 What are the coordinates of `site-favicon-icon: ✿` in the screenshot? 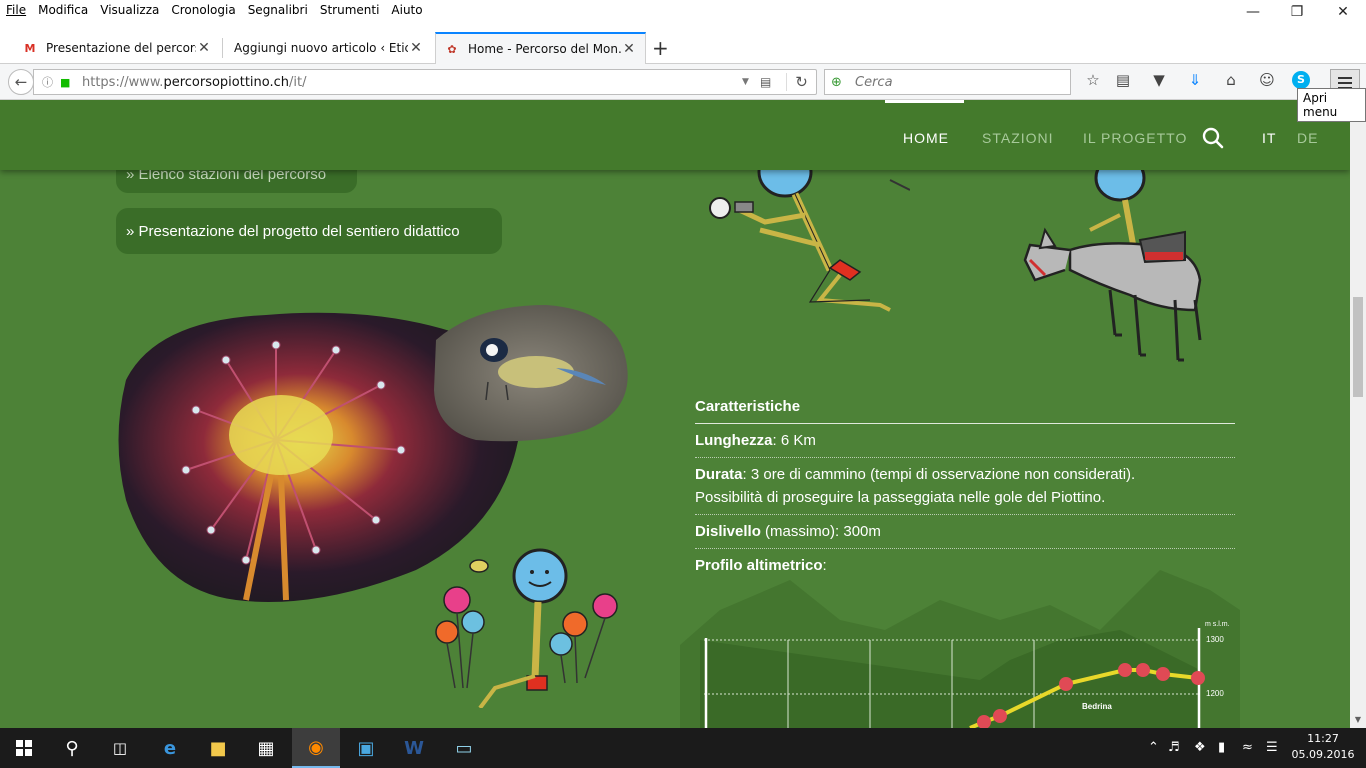 It's located at (452, 49).